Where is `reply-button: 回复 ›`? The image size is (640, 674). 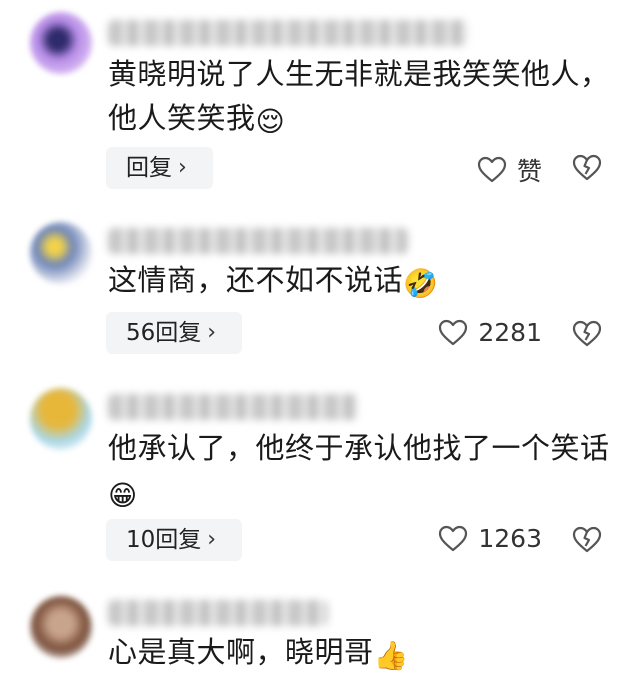 reply-button: 回复 › is located at coordinates (159, 168).